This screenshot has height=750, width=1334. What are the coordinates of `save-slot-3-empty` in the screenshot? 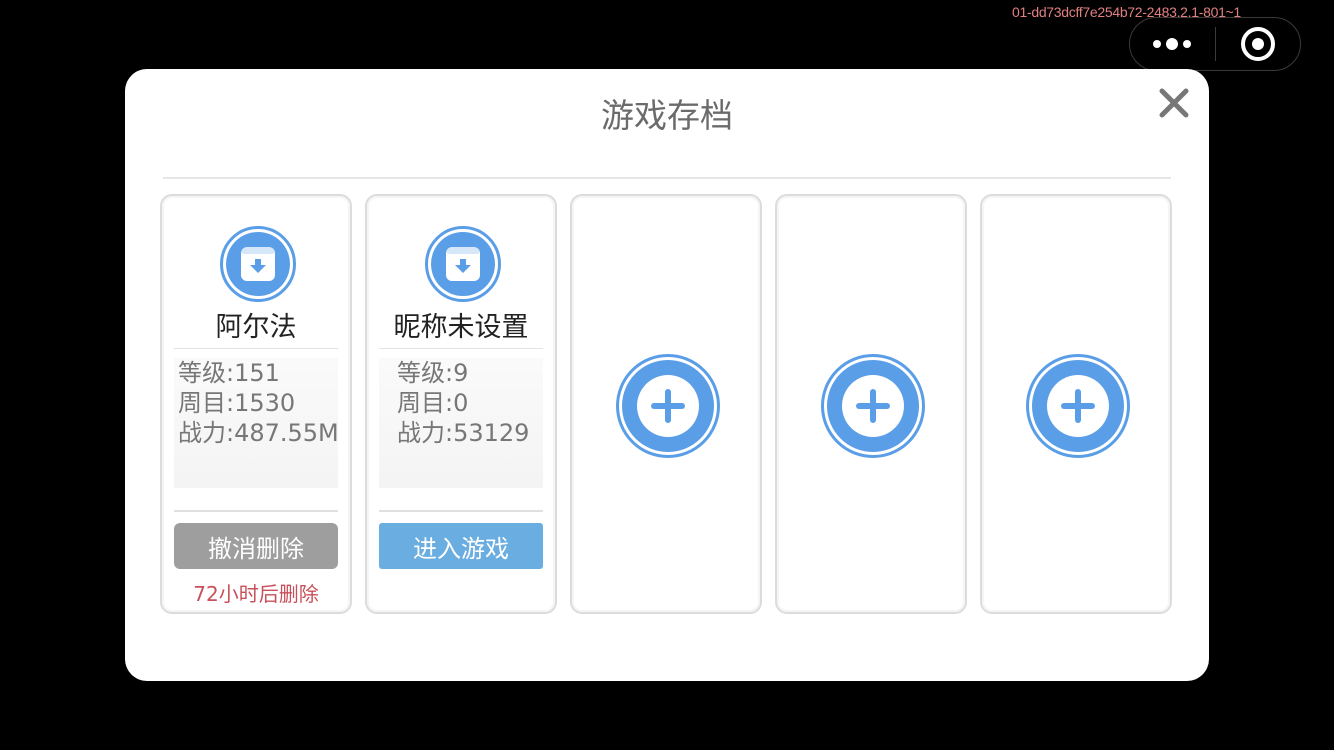 It's located at (666, 404).